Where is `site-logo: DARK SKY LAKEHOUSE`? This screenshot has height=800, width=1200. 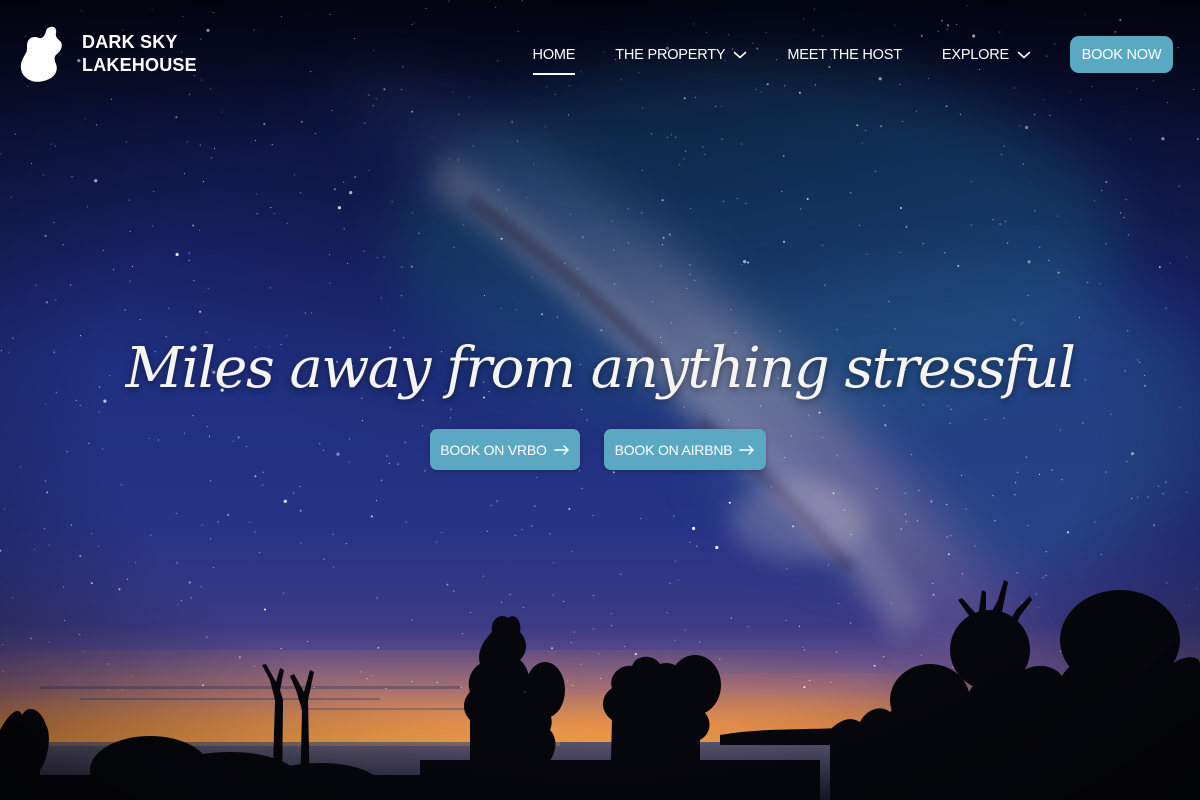 site-logo: DARK SKY LAKEHOUSE is located at coordinates (108, 54).